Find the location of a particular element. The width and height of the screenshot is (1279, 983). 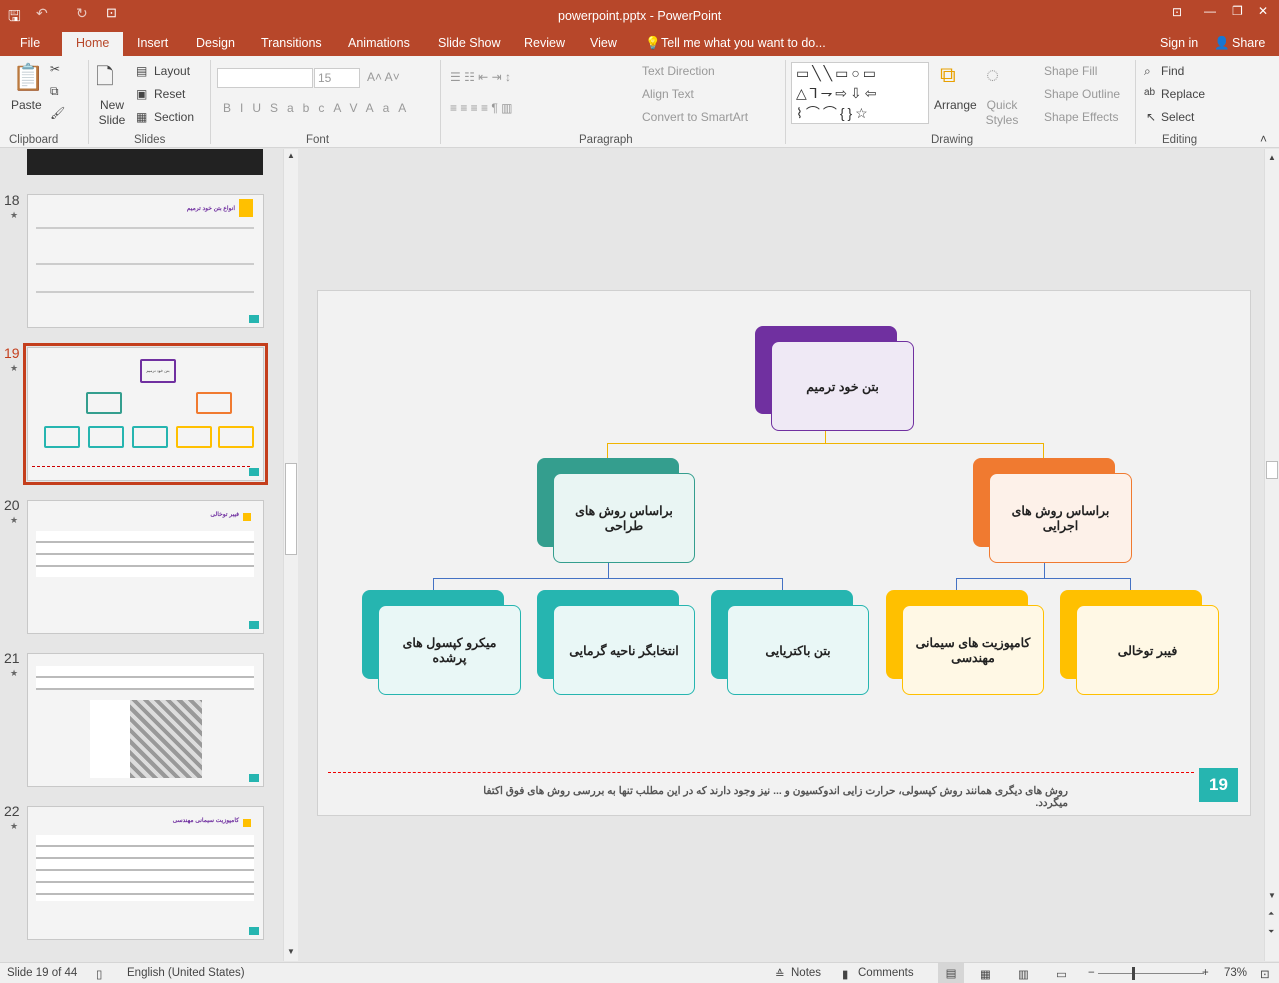

select-button: Select is located at coordinates (1177, 117).